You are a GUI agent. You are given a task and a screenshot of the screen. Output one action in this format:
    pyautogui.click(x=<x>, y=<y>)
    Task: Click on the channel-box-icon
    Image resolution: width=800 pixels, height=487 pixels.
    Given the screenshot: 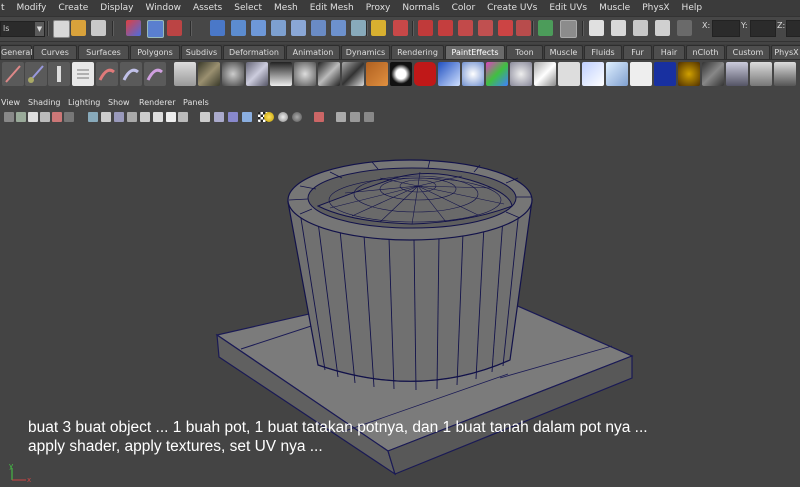 What is the action you would take?
    pyautogui.click(x=640, y=28)
    